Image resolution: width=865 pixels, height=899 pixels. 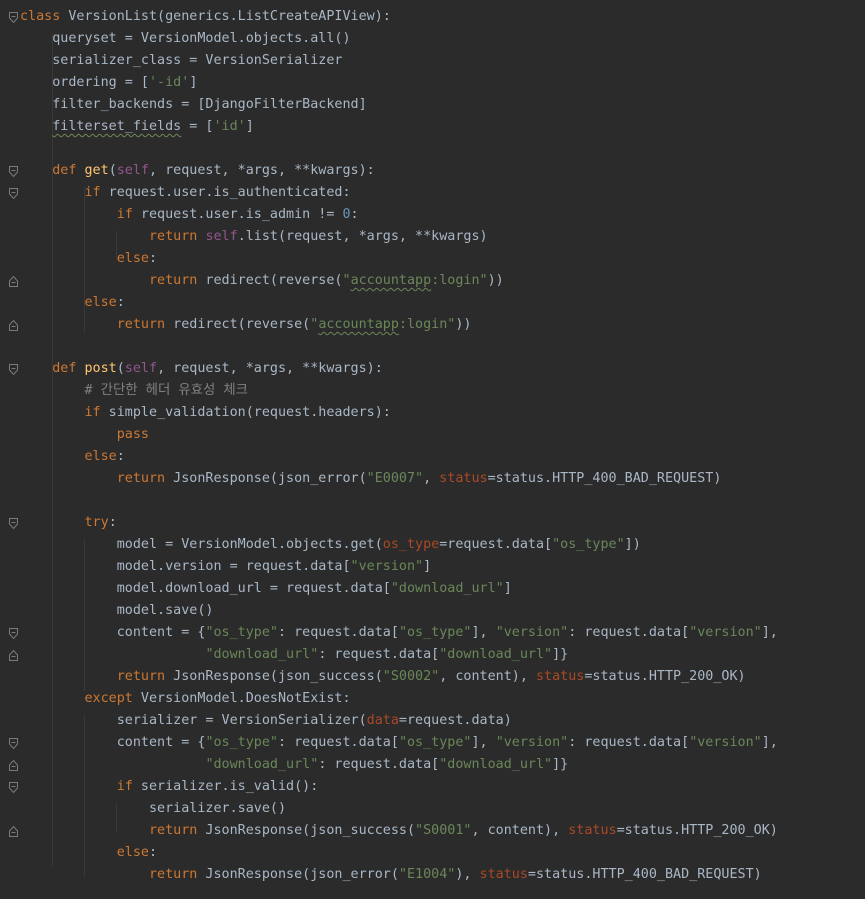 I want to click on code-token: accountapp, so click(x=391, y=280).